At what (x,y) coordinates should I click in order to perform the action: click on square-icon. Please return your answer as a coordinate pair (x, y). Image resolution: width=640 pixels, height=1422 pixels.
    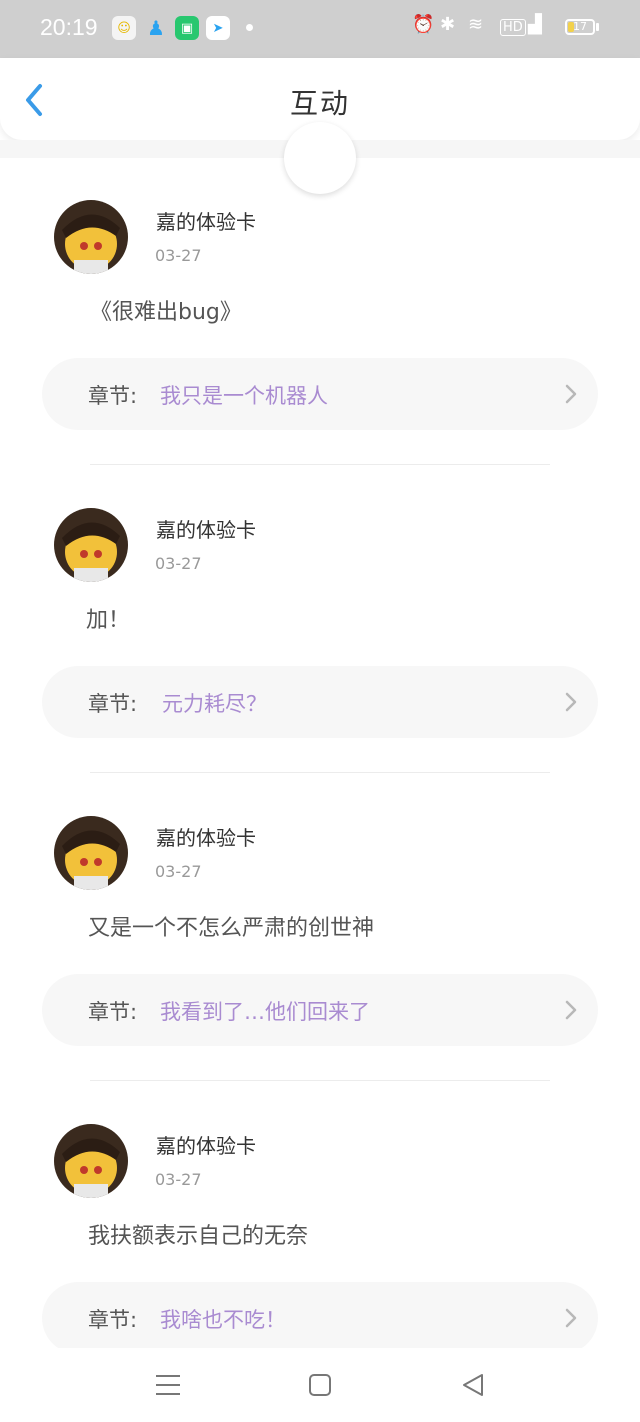
    Looking at the image, I should click on (320, 1385).